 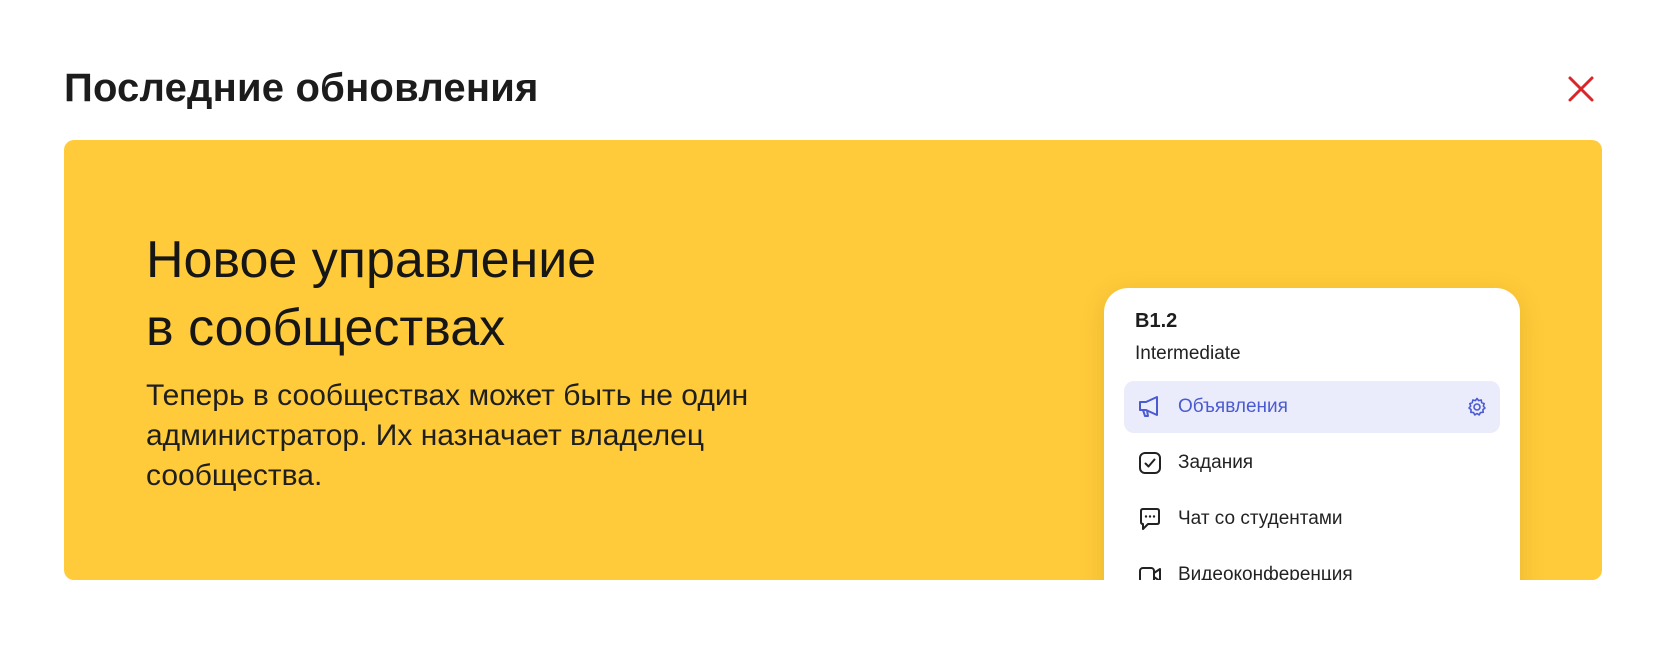 What do you see at coordinates (1150, 407) in the screenshot?
I see `megaphone-icon` at bounding box center [1150, 407].